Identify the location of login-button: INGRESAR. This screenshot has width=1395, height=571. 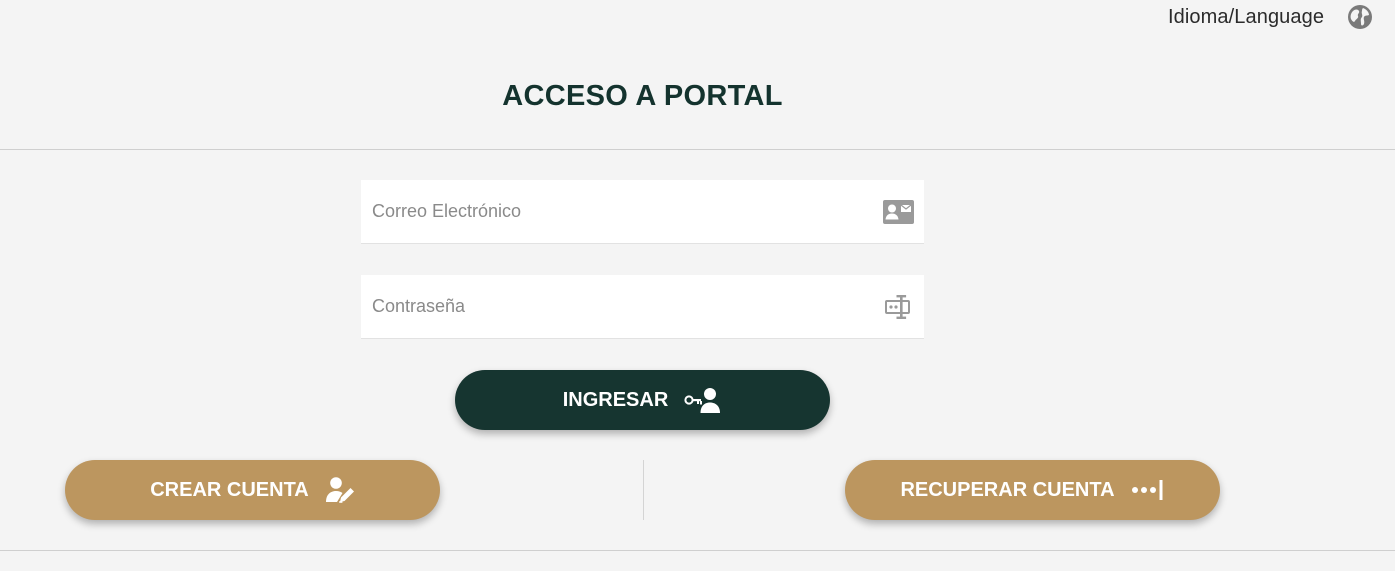
(642, 400).